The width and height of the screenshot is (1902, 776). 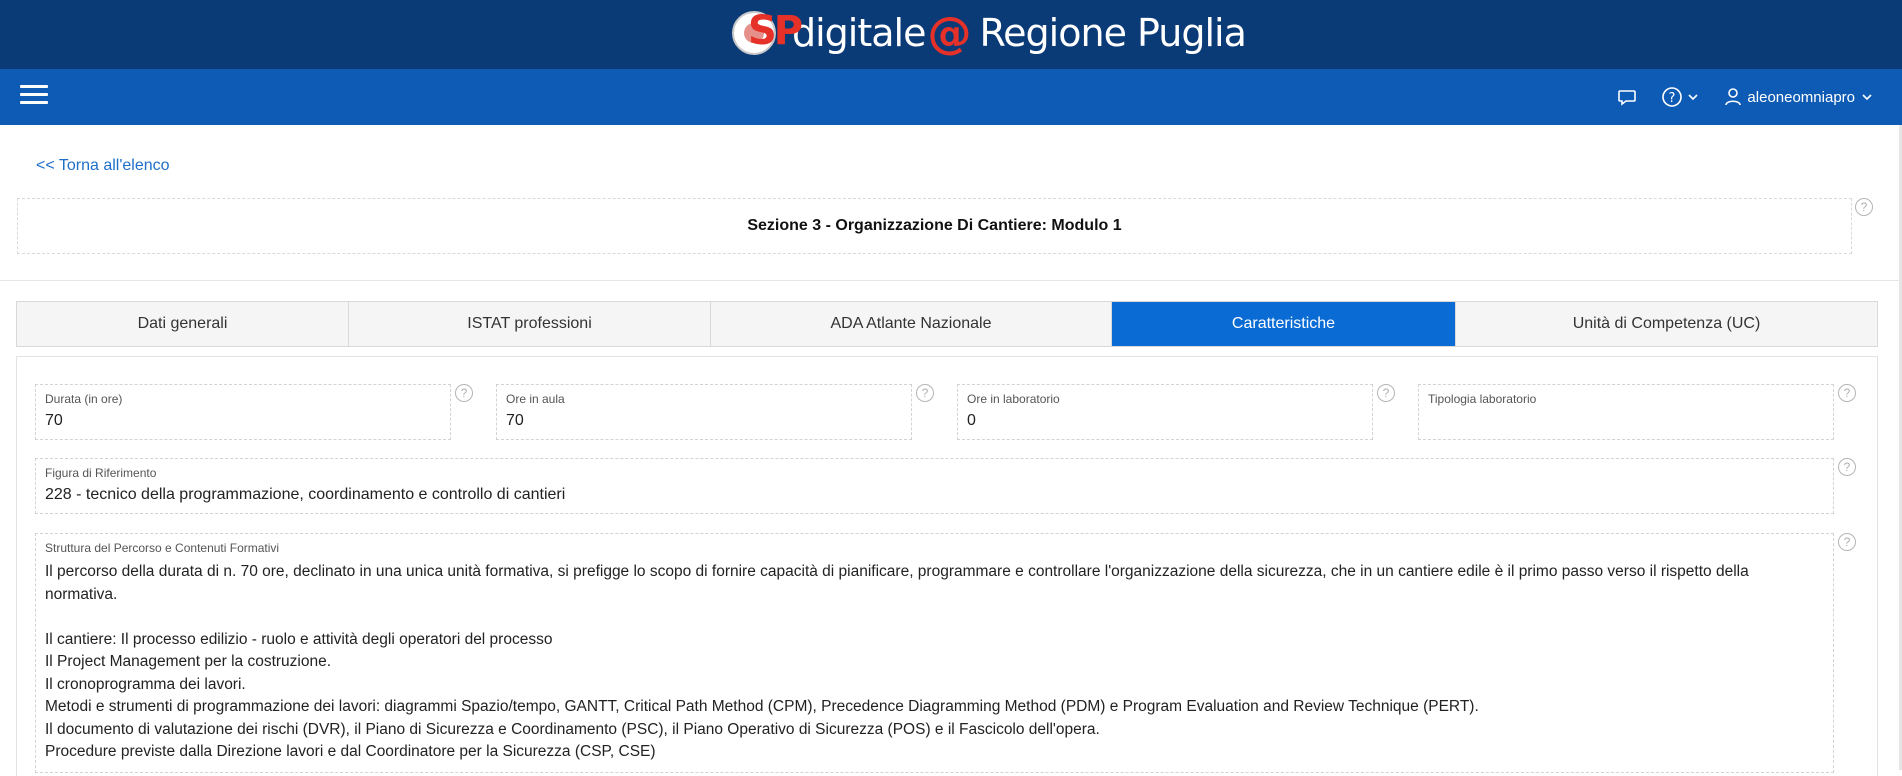 I want to click on back-to-list-link: << Torna all'elenco, so click(x=103, y=166).